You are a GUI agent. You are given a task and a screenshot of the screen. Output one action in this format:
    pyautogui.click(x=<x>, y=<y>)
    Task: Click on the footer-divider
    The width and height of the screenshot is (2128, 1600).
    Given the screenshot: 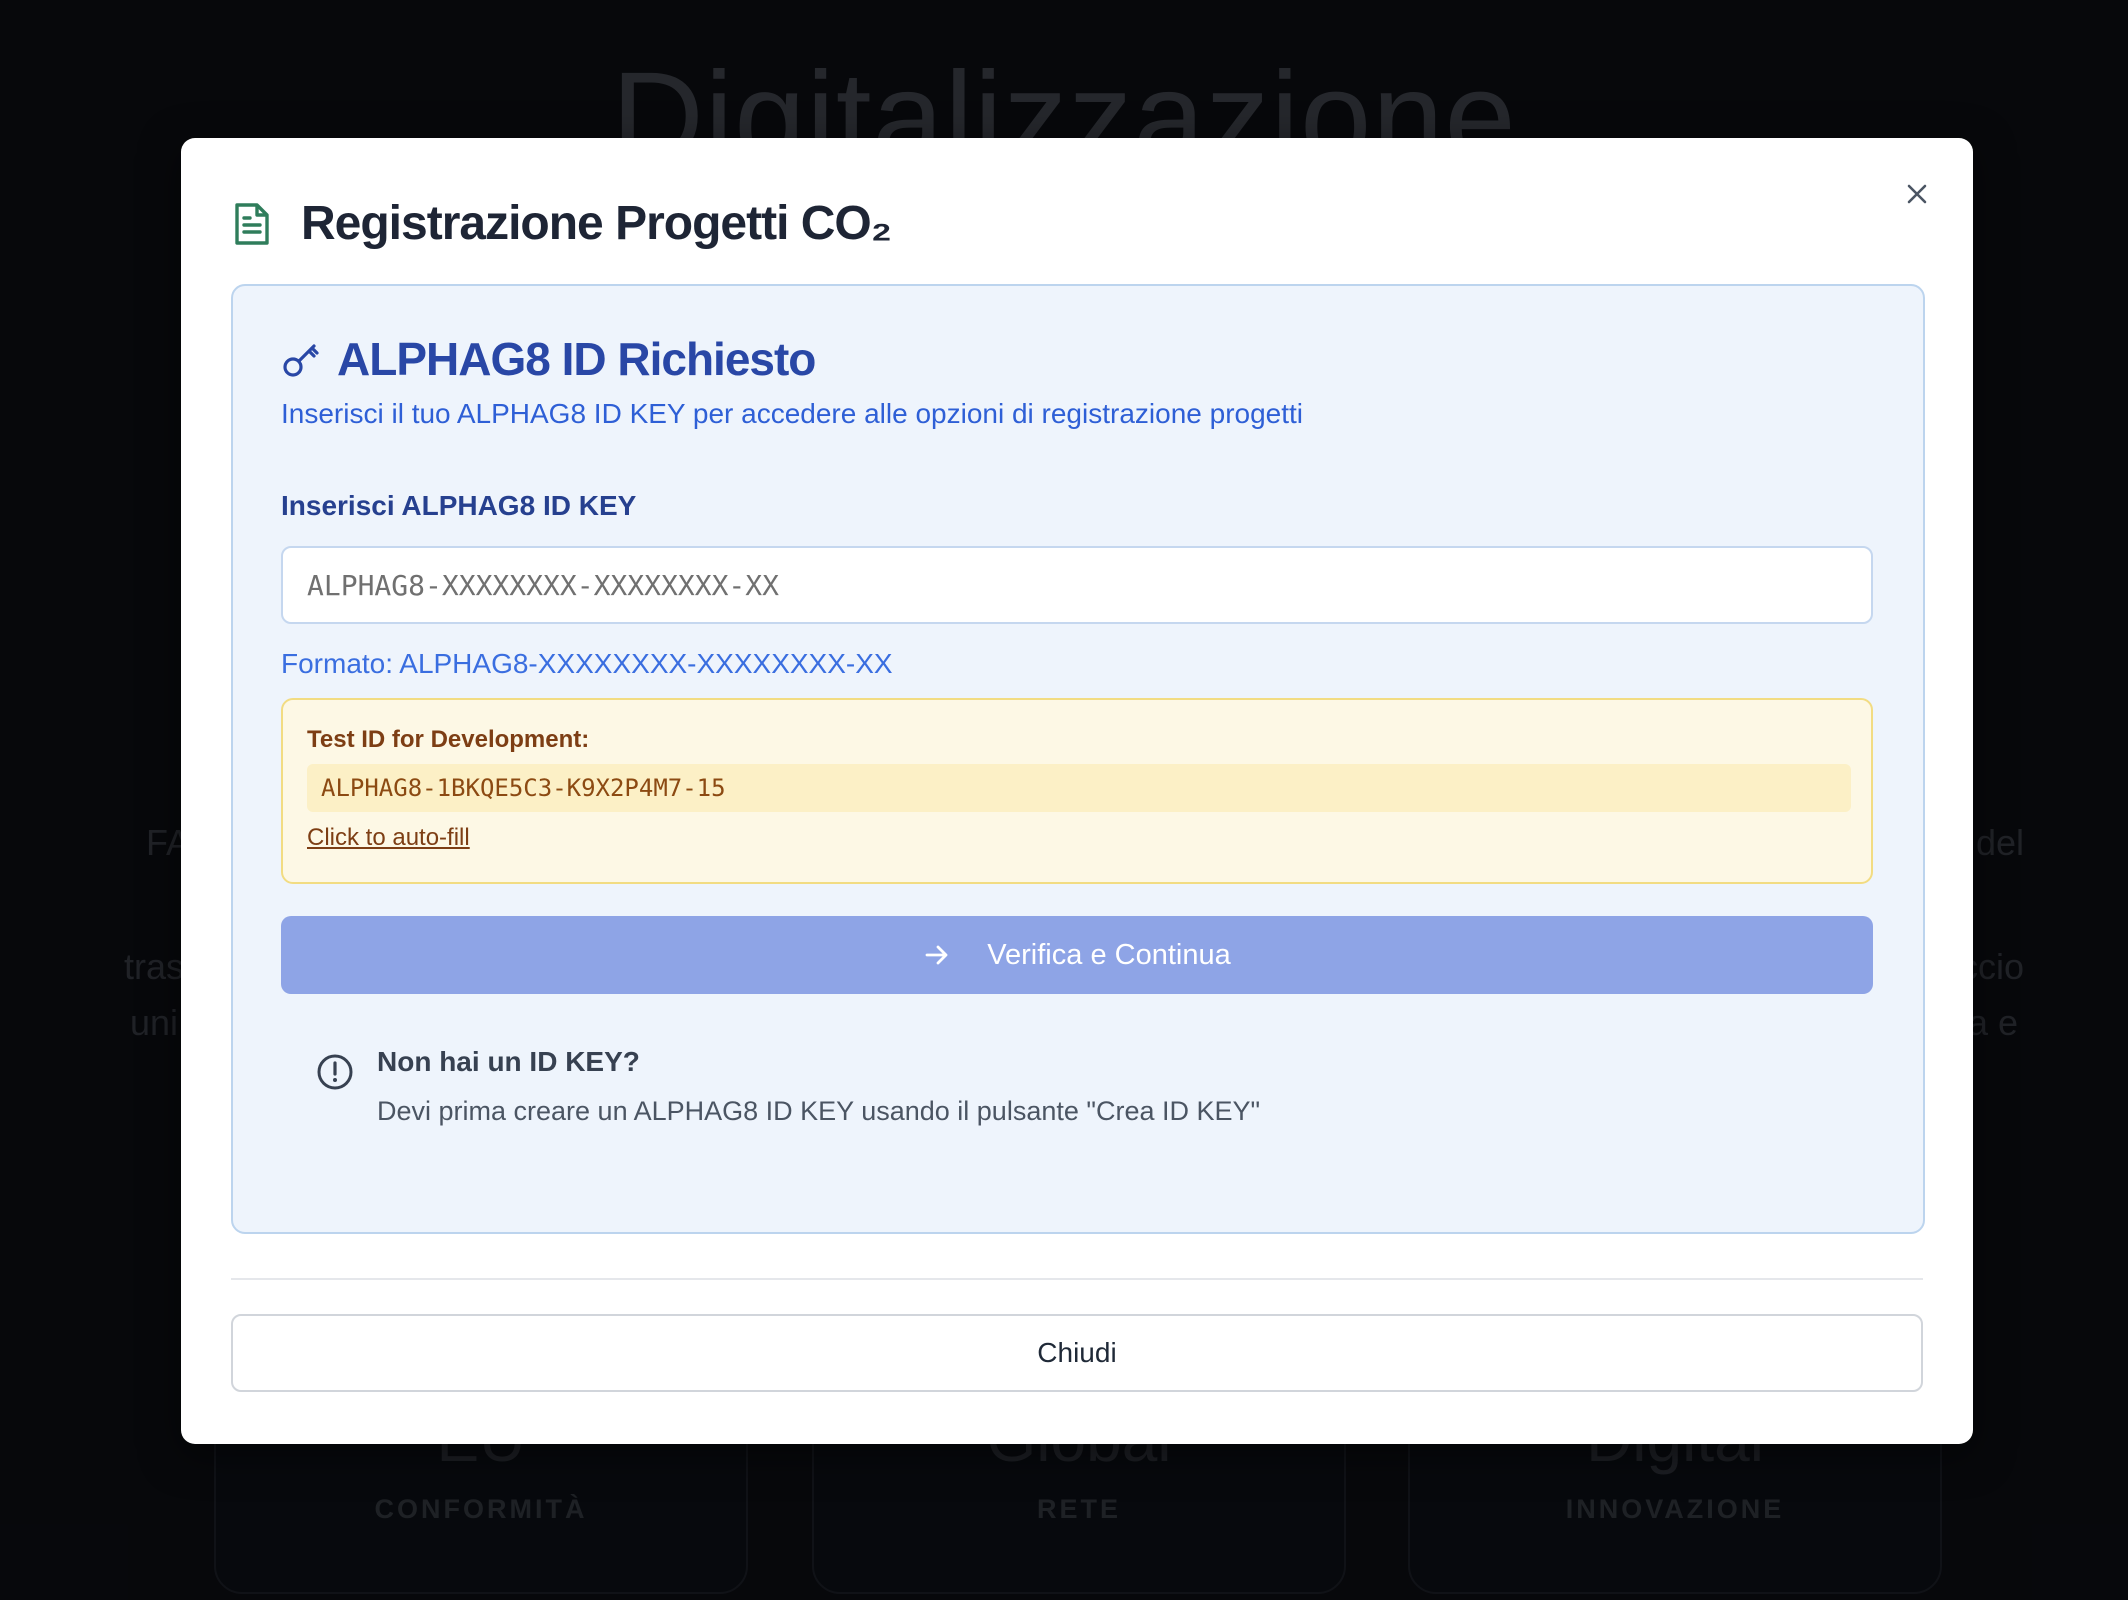 What is the action you would take?
    pyautogui.click(x=1077, y=1279)
    